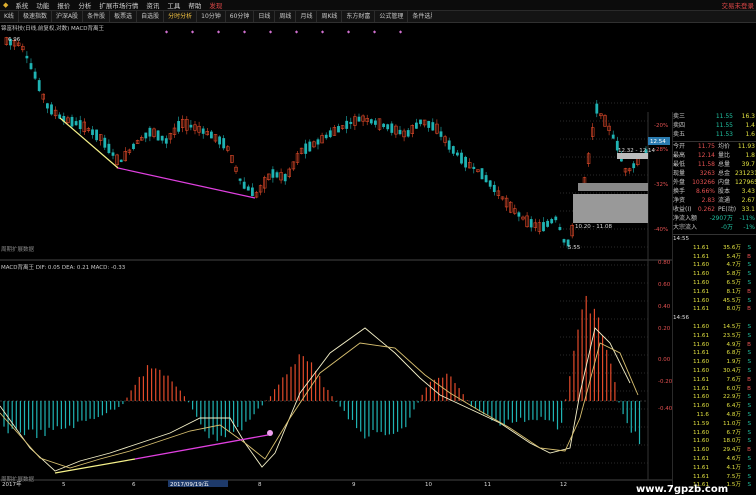 This screenshot has height=495, width=756. Describe the element at coordinates (714, 134) in the screenshot. I see `ask-level: 卖五 11.53 1.6` at that location.